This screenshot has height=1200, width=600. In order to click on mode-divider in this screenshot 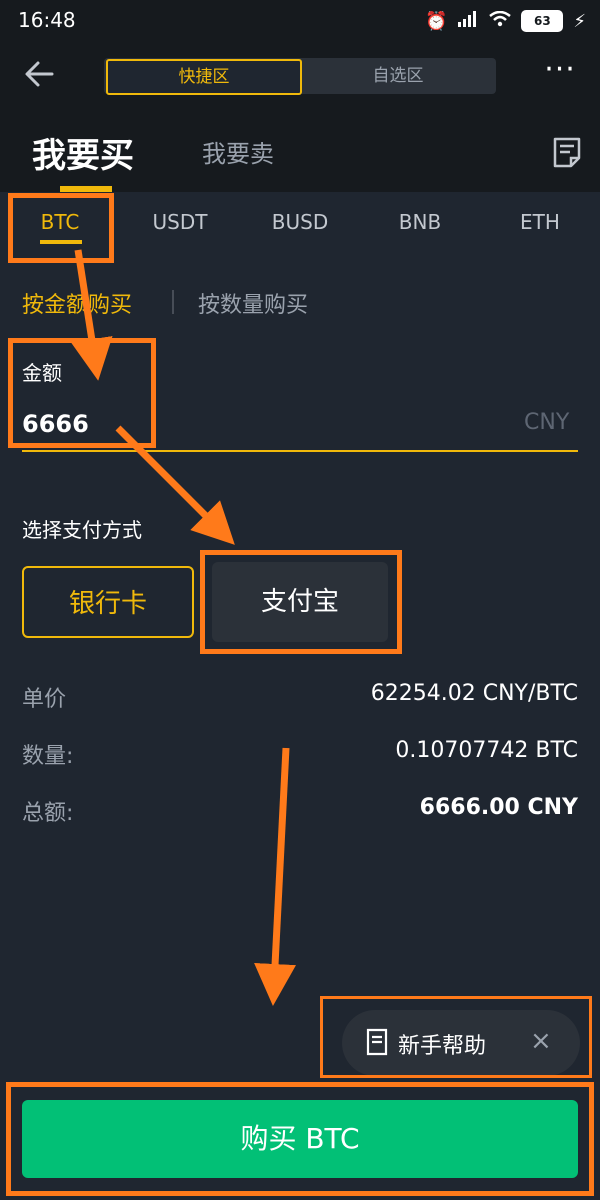, I will do `click(173, 302)`.